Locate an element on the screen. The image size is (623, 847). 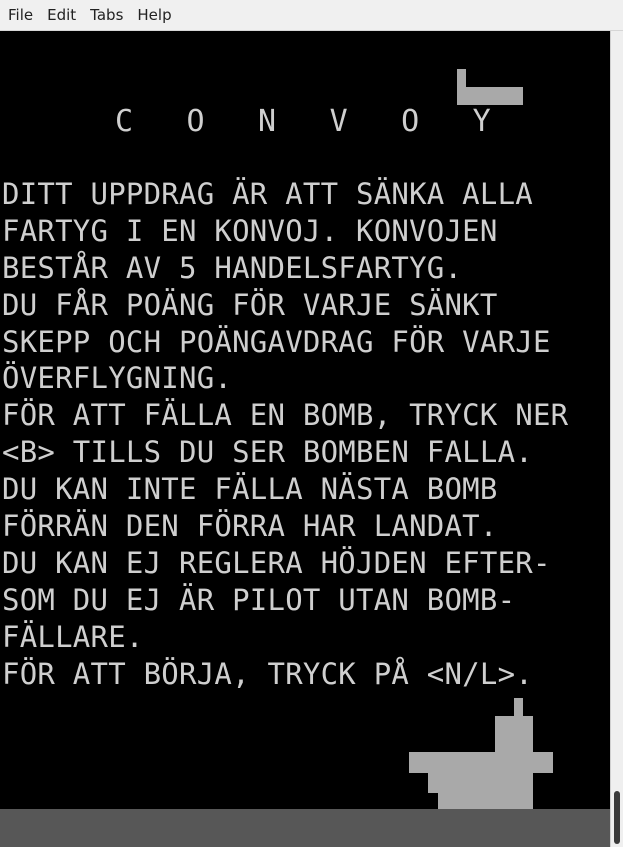
instruction-line: DU KAN EJ REGLERA HÖJDEN EFTER- is located at coordinates (276, 562).